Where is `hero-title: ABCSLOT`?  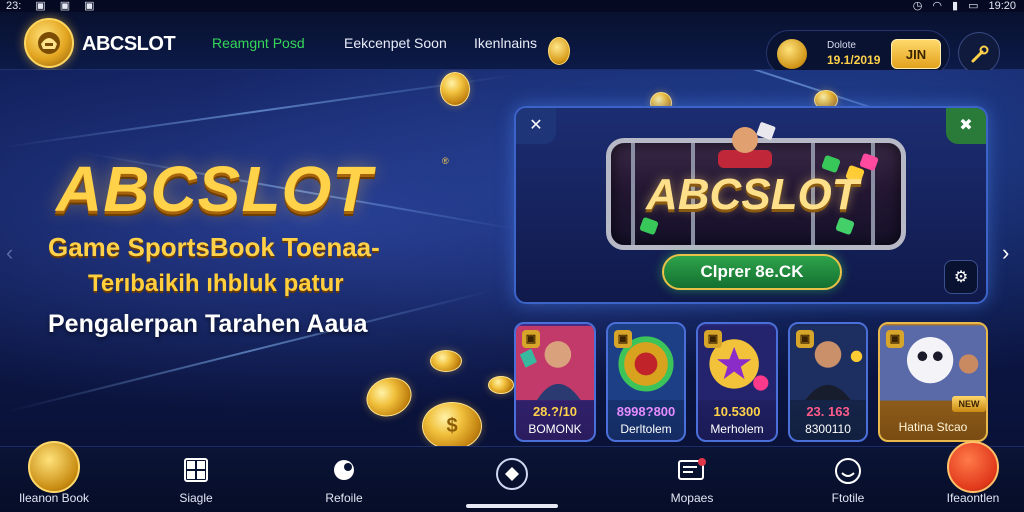 hero-title: ABCSLOT is located at coordinates (214, 189).